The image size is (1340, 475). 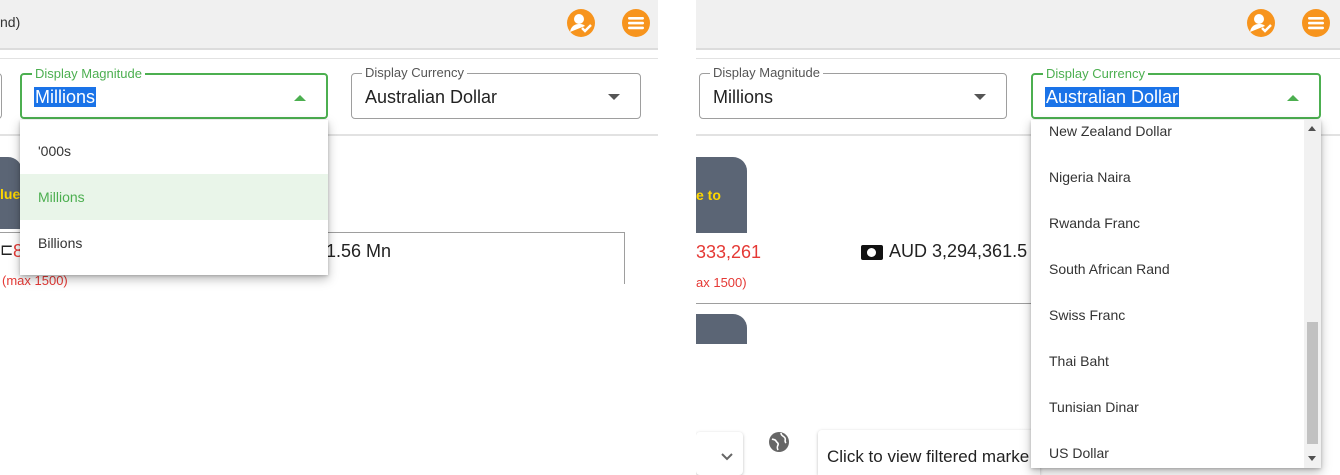 What do you see at coordinates (872, 252) in the screenshot?
I see `cash-icon` at bounding box center [872, 252].